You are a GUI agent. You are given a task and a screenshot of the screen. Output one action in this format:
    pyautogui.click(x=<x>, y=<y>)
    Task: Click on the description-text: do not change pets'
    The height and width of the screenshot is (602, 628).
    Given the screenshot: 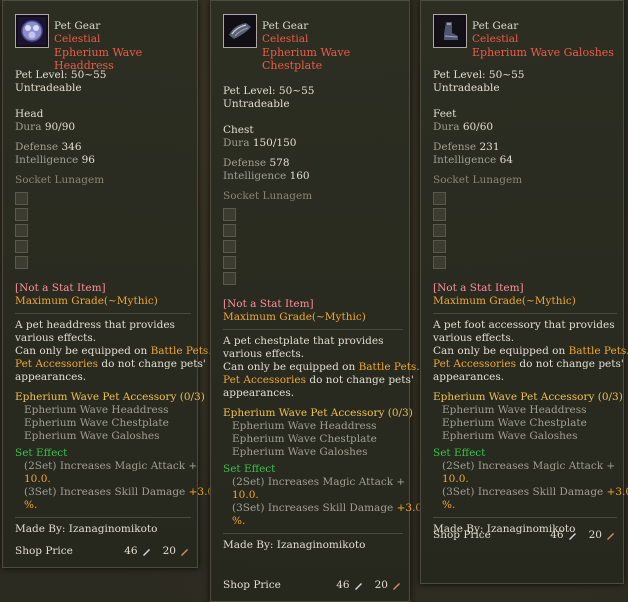 What is the action you would take?
    pyautogui.click(x=152, y=364)
    